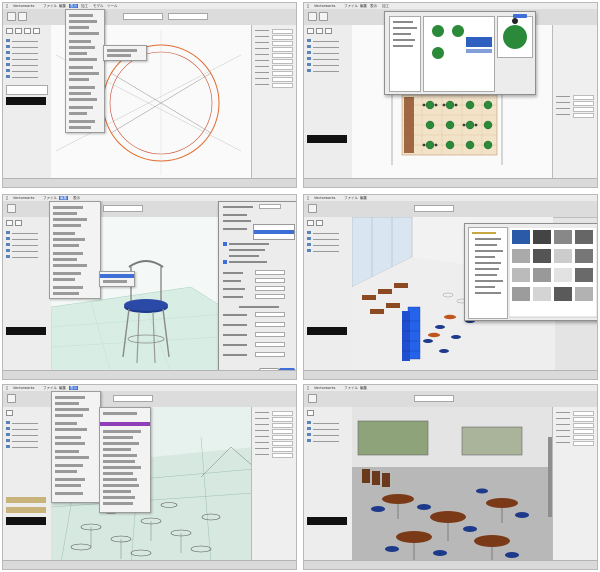 The image size is (600, 572). Describe the element at coordinates (405, 54) in the screenshot. I see `resource-tree` at that location.